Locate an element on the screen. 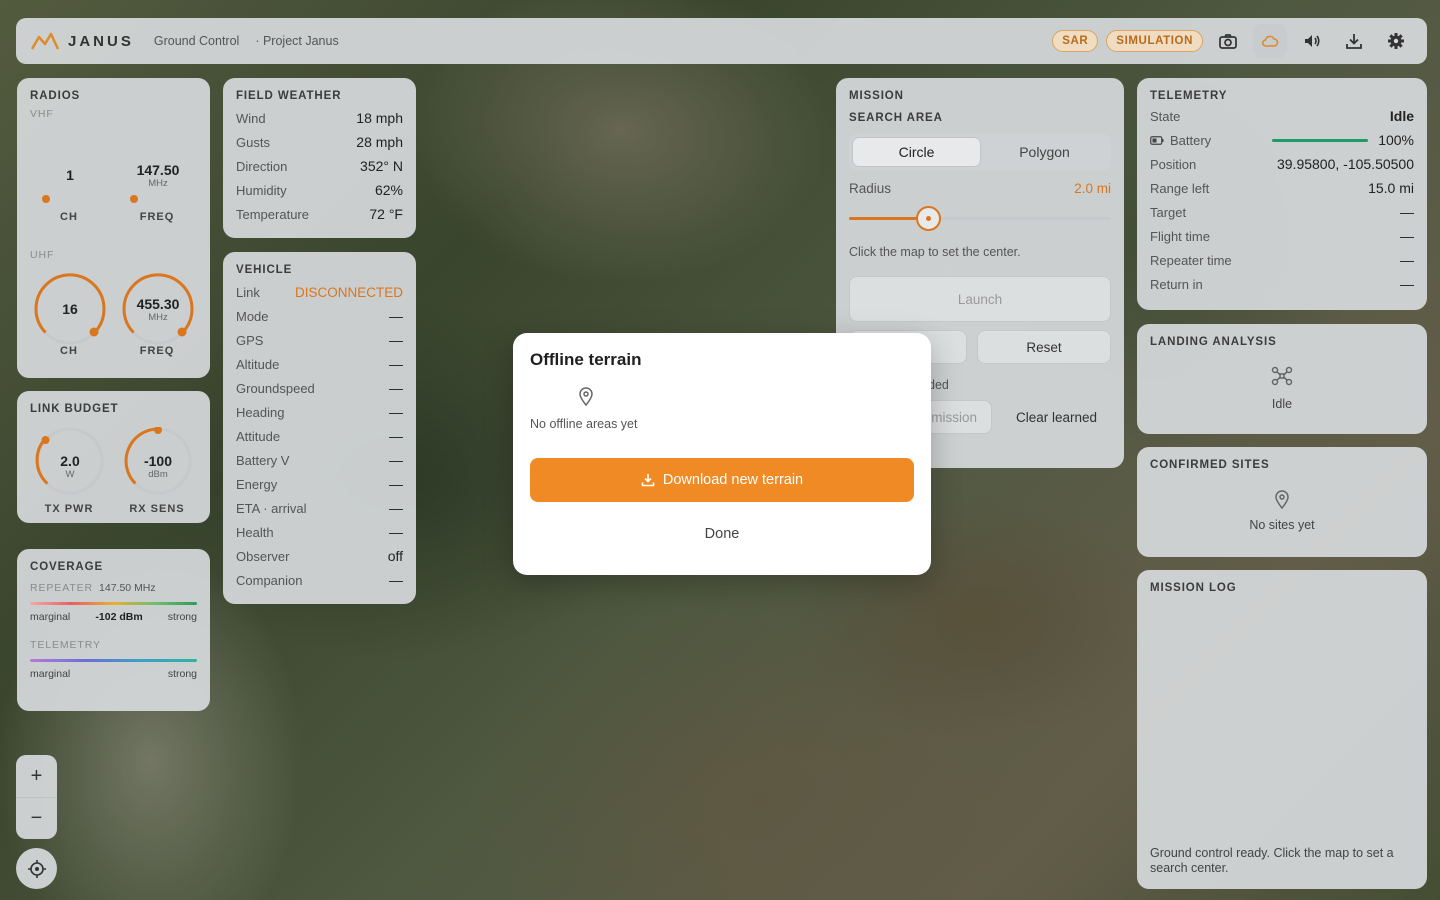 This screenshot has height=900, width=1440. polygon-option: Polygon is located at coordinates (1044, 152).